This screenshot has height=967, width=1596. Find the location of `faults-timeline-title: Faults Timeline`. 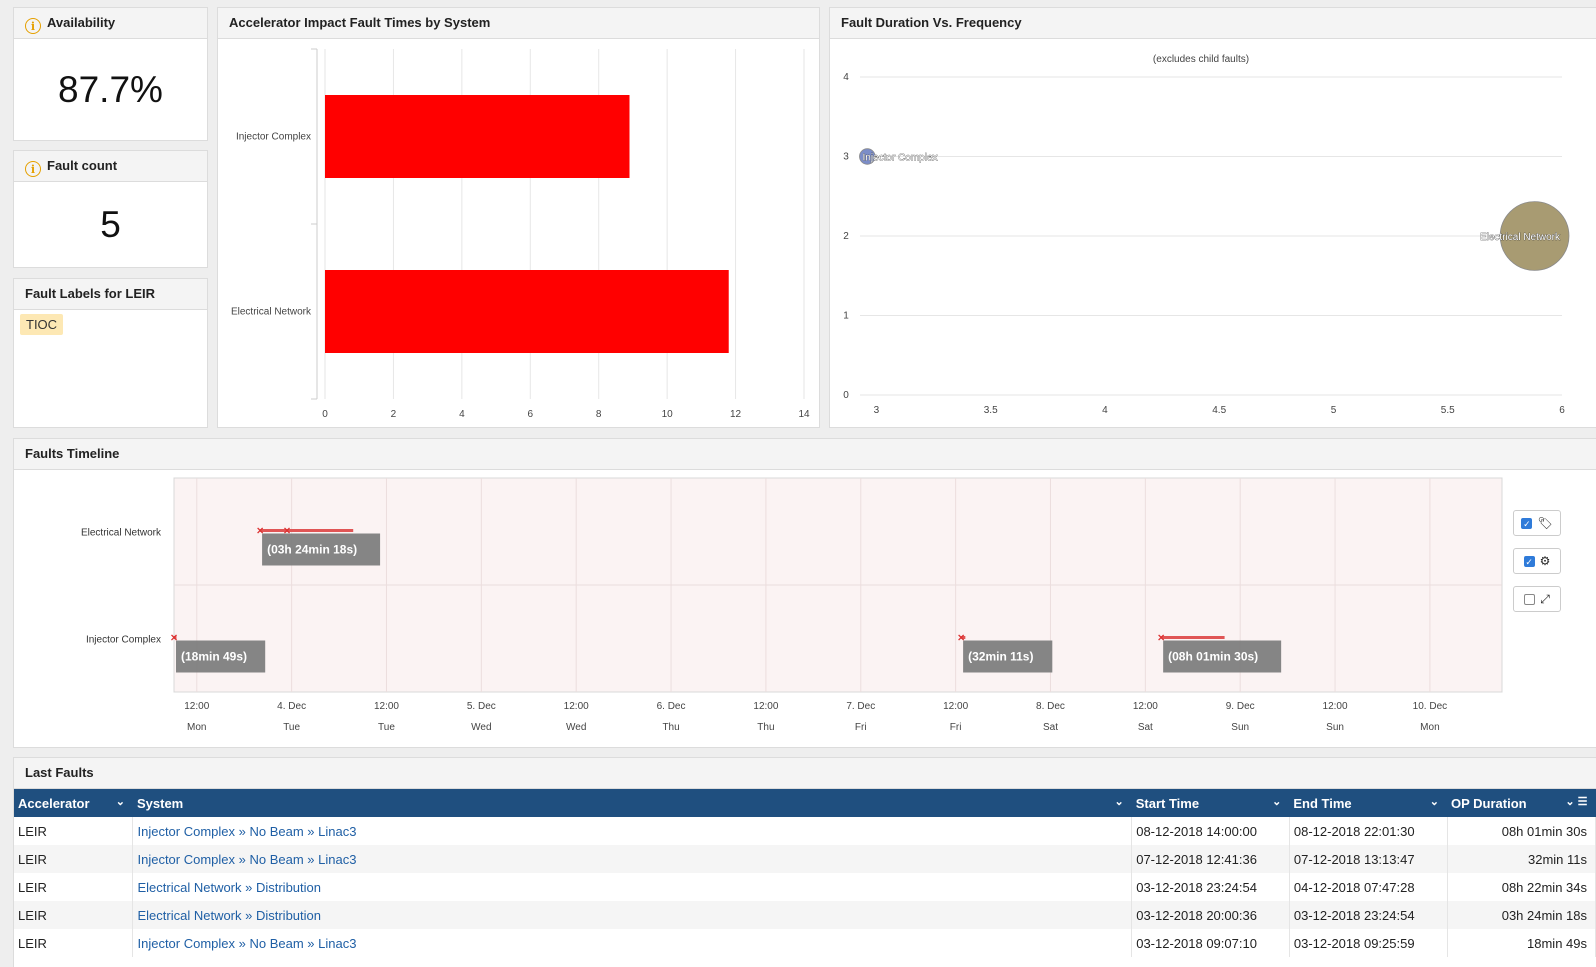

faults-timeline-title: Faults Timeline is located at coordinates (805, 454).